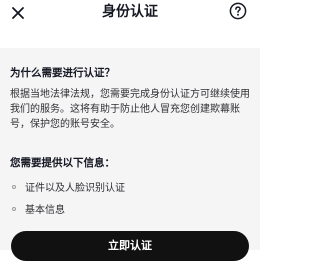 The image size is (320, 266). Describe the element at coordinates (130, 12) in the screenshot. I see `page-title: 身份认证` at that location.